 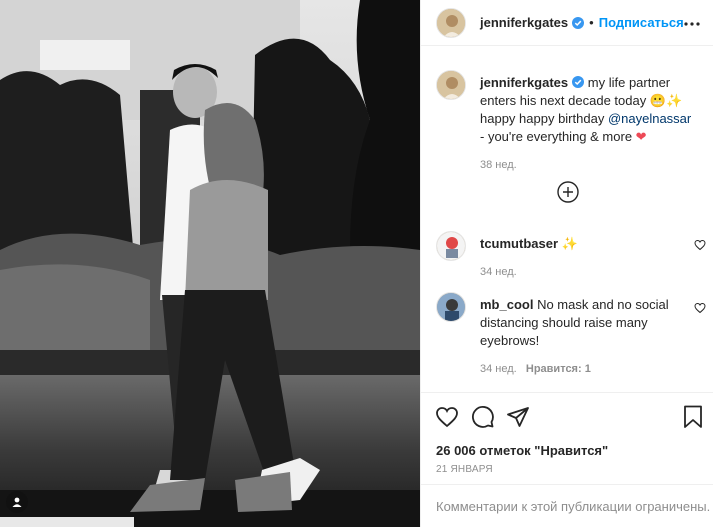 I want to click on caption-mention: @nayelnassar, so click(x=649, y=118).